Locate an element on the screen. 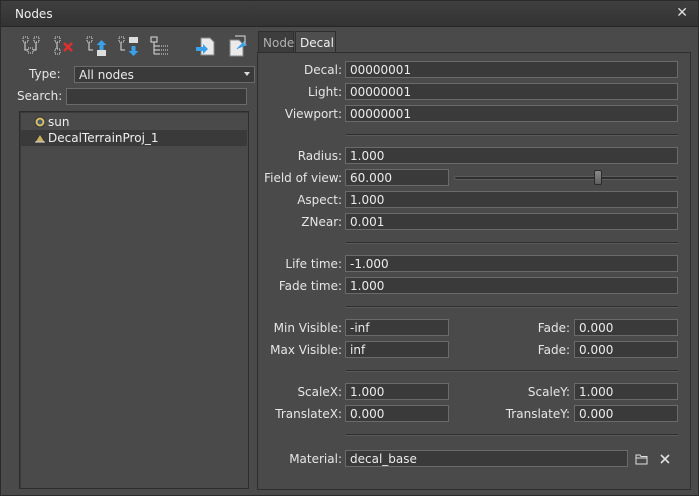  decal-row: Decal: 00000001 is located at coordinates (474, 70).